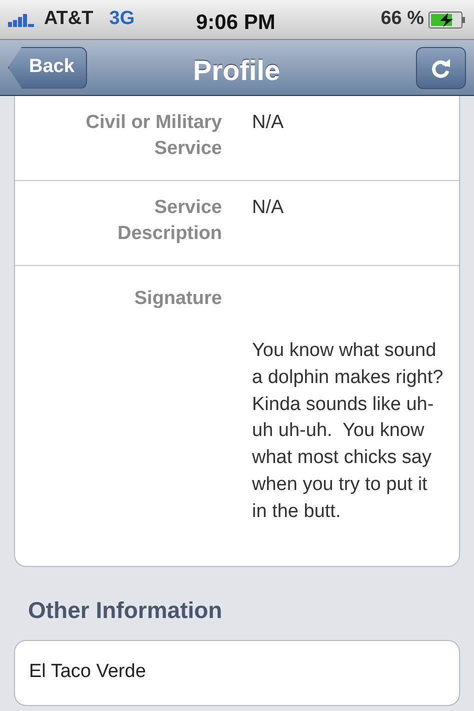 The image size is (474, 711). What do you see at coordinates (169, 221) in the screenshot?
I see `field-label: Service Description` at bounding box center [169, 221].